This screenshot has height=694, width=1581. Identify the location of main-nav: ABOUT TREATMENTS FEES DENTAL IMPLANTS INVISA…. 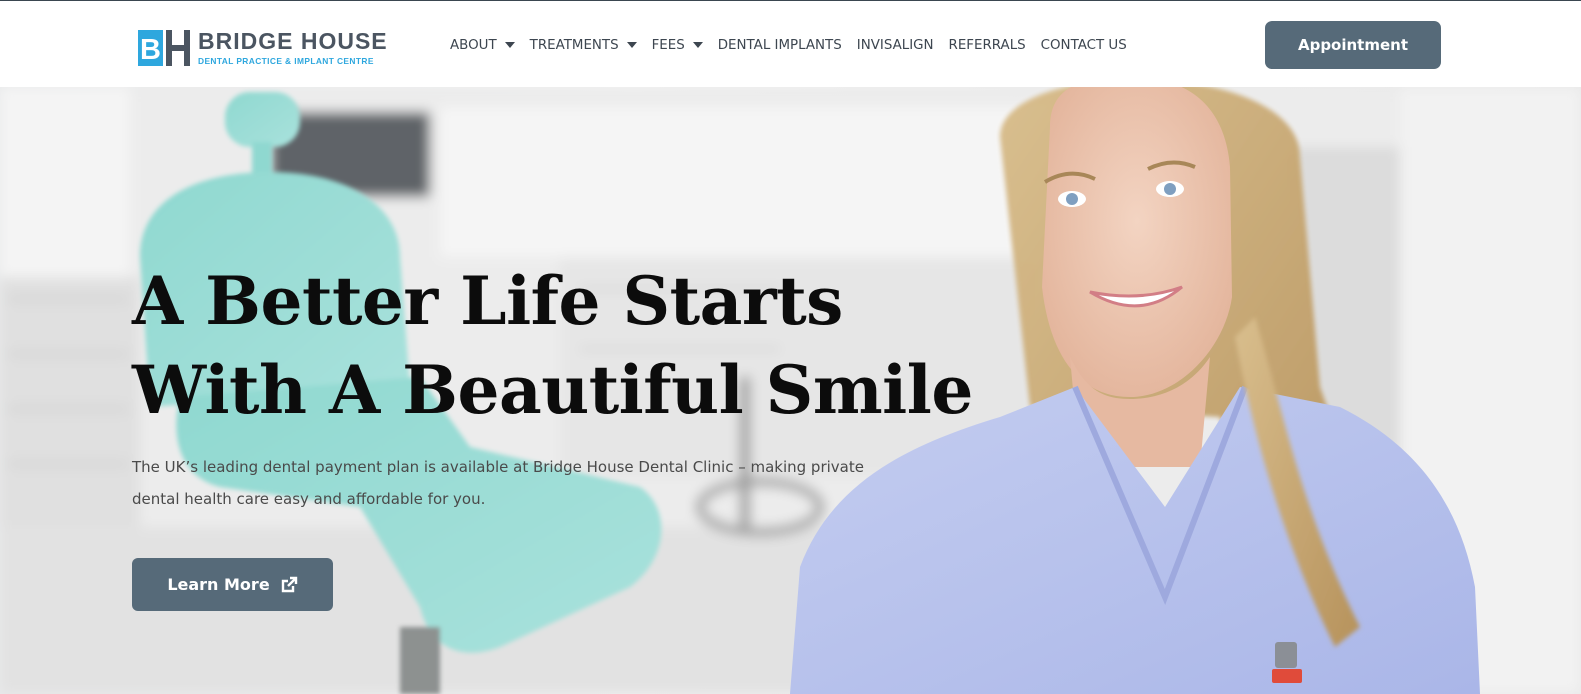
(796, 45).